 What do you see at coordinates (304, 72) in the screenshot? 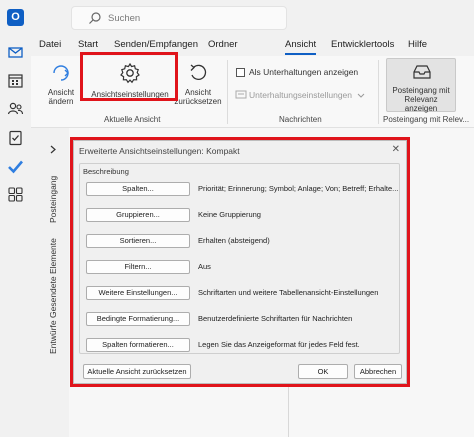
I see `show-as-conversations-label: Als Unterhaltungen anzeigen` at bounding box center [304, 72].